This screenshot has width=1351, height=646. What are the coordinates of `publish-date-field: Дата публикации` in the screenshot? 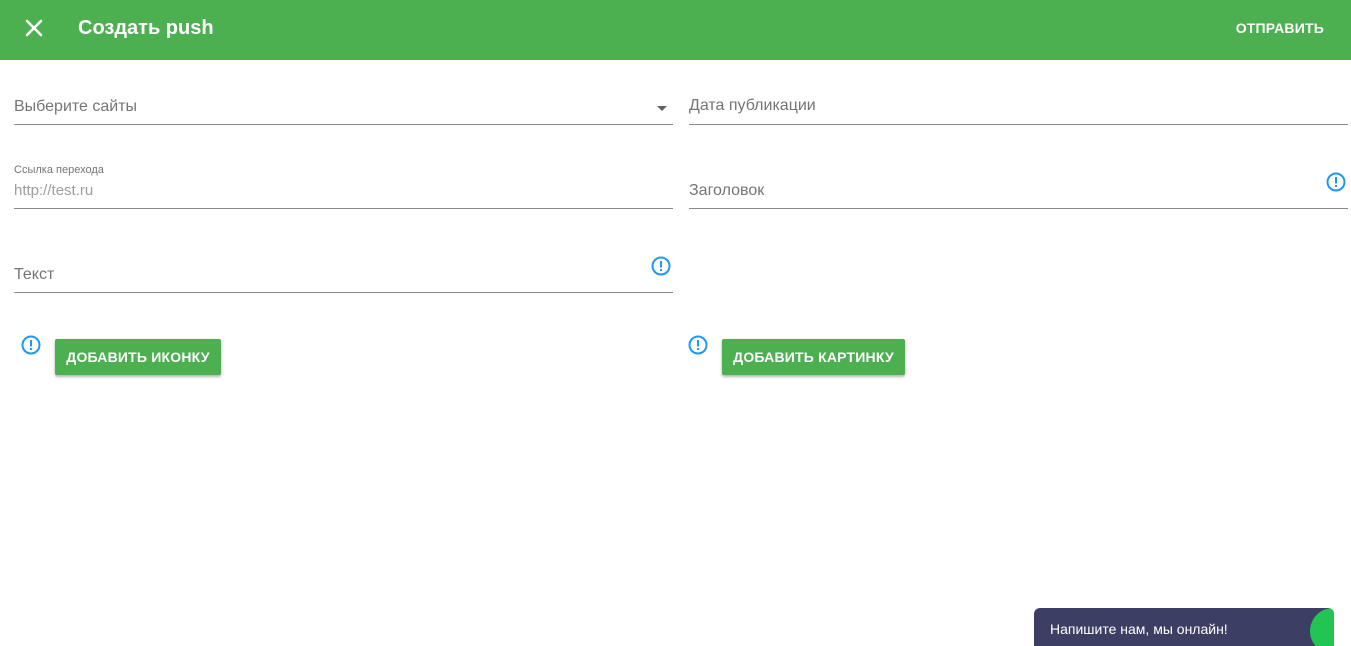 It's located at (1018, 105).